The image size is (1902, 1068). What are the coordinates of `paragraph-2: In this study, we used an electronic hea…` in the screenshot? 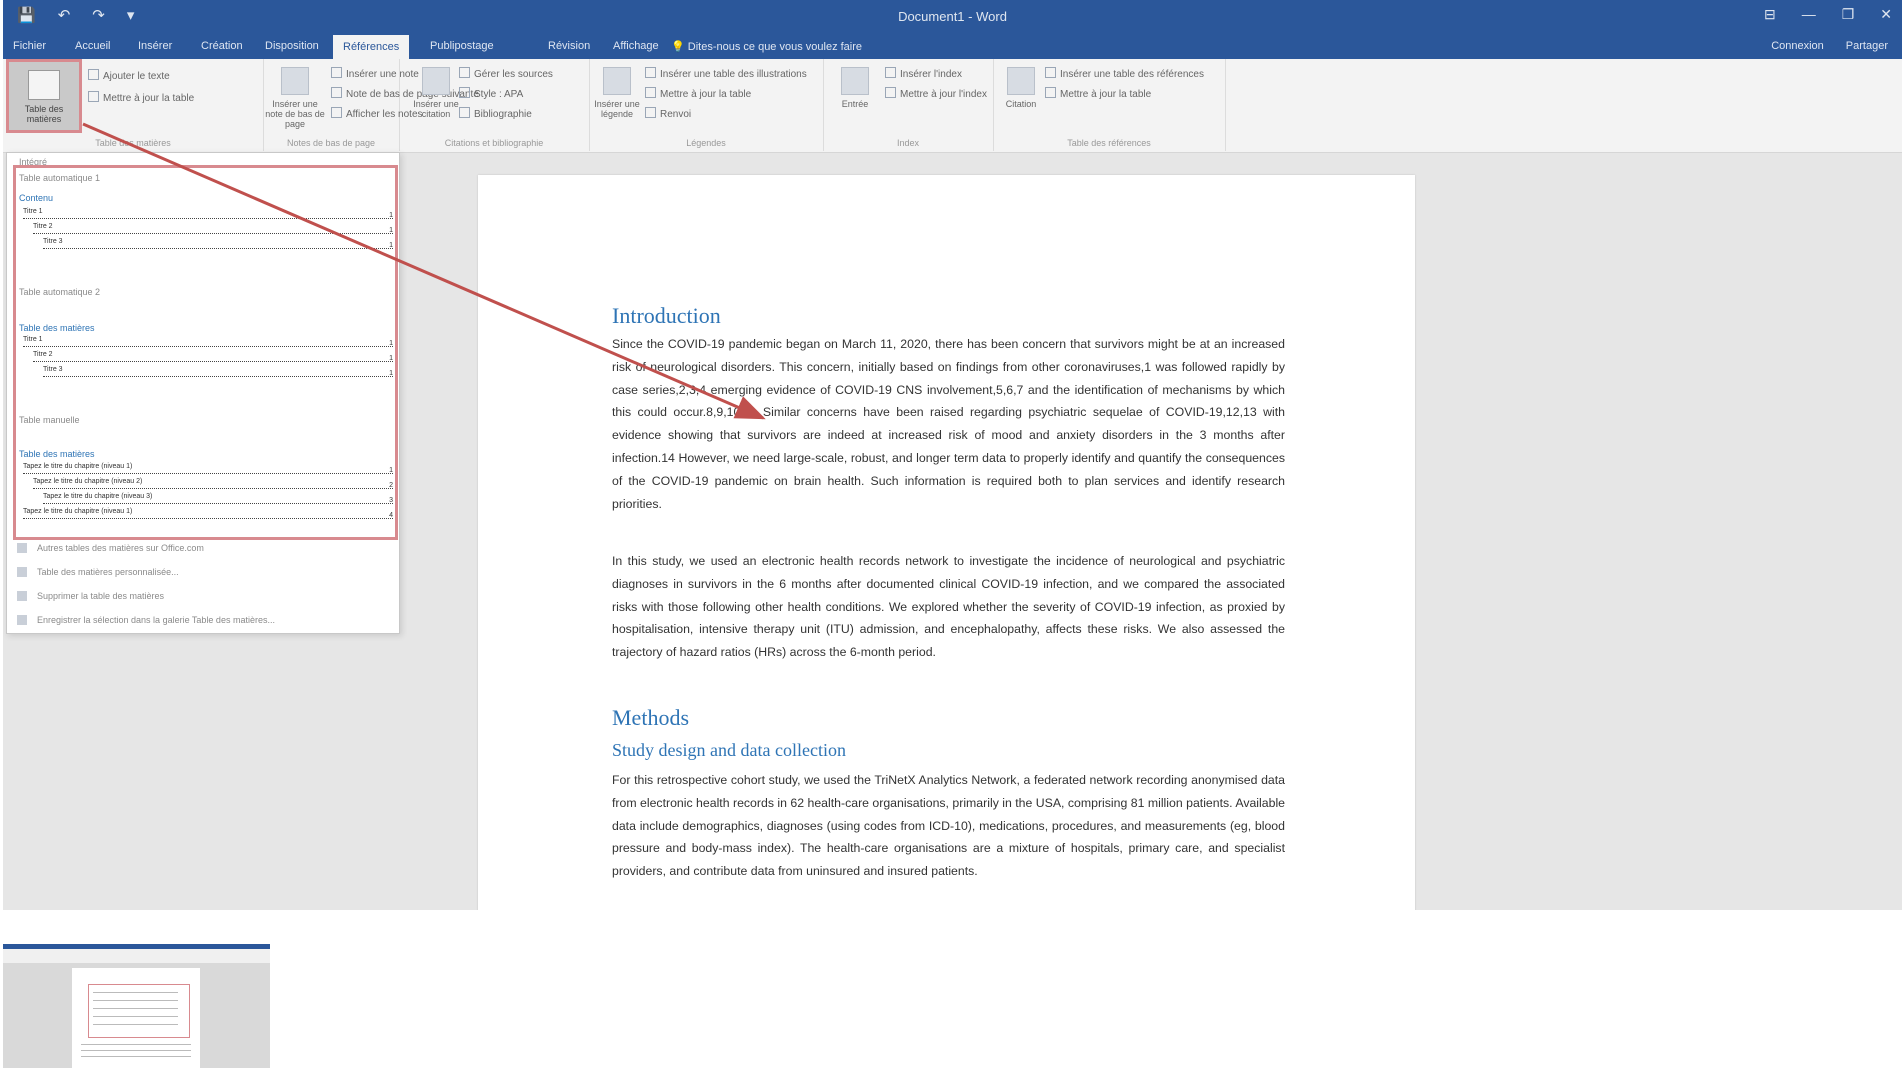 It's located at (948, 607).